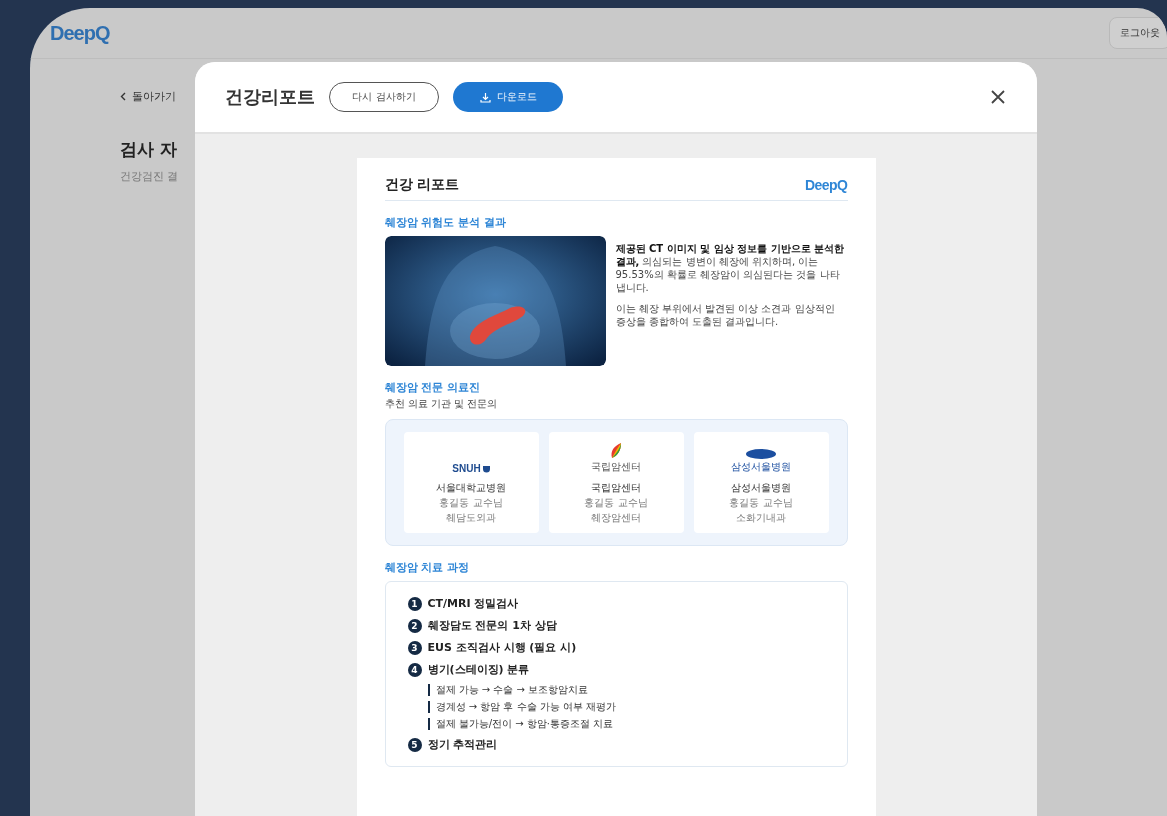 The image size is (1167, 816). Describe the element at coordinates (422, 185) in the screenshot. I see `report-title: 건강 리포트` at that location.